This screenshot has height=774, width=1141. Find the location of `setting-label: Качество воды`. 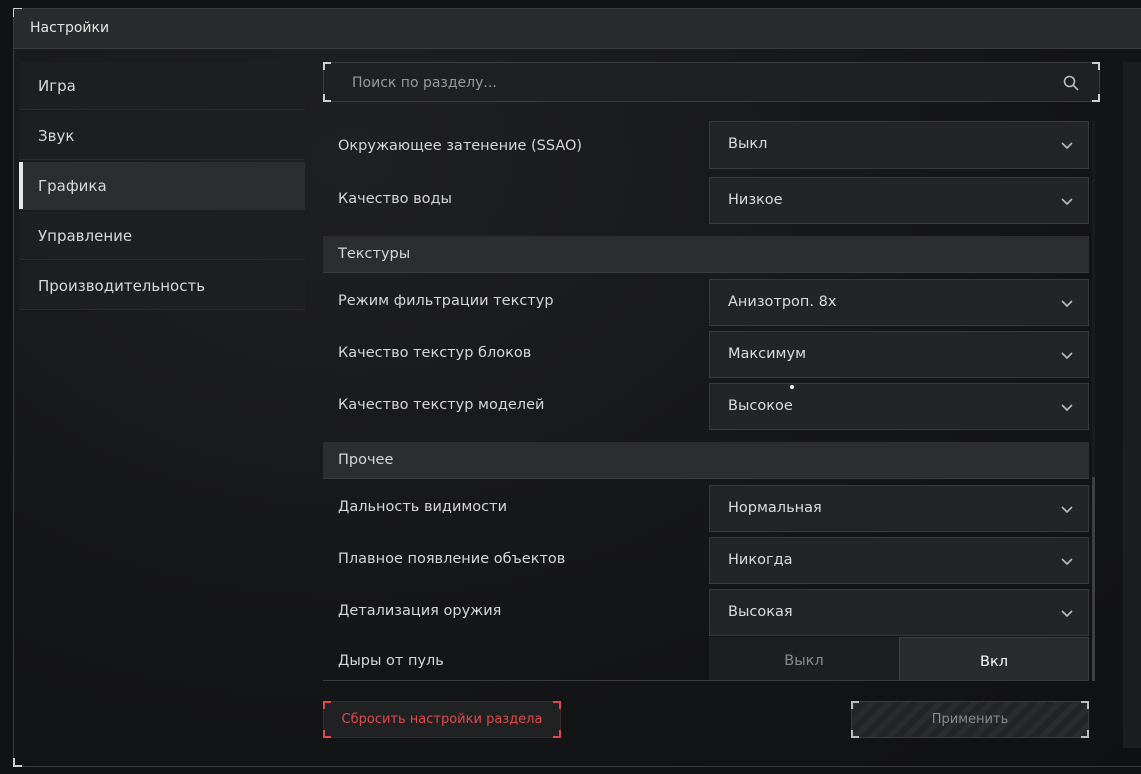

setting-label: Качество воды is located at coordinates (395, 199).